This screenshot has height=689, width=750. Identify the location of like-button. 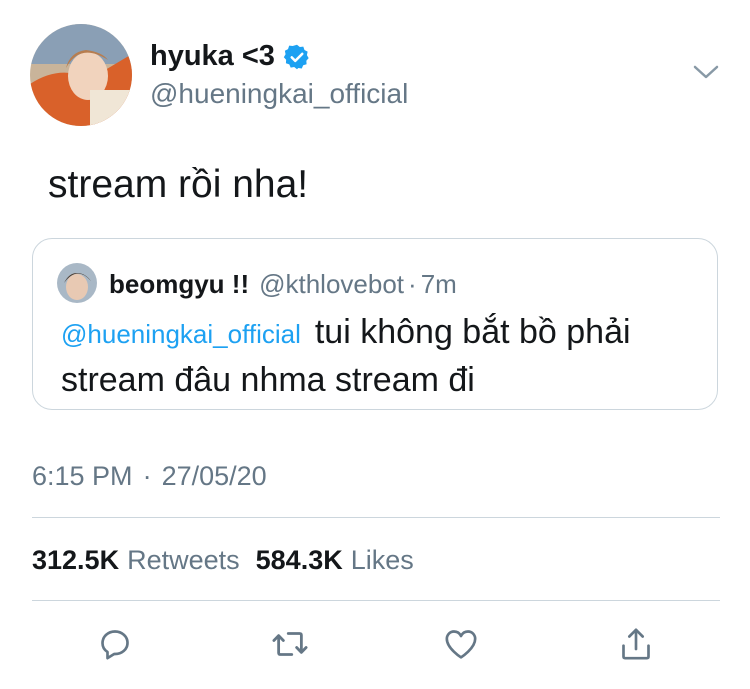
(461, 644).